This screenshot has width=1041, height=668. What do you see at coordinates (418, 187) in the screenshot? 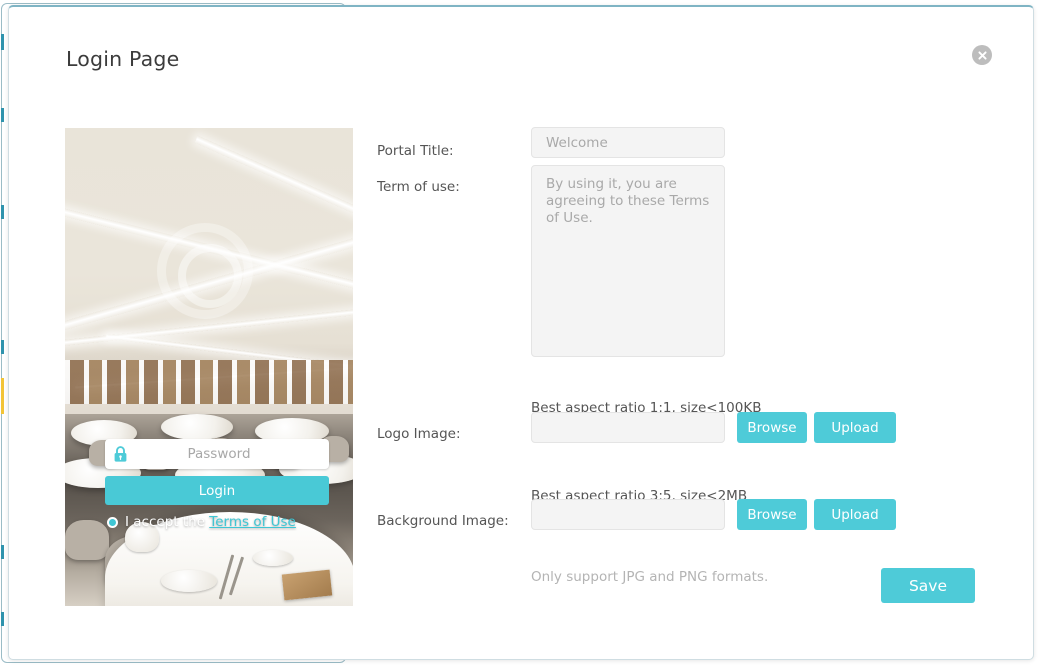
I see `term-of-use-label: Term of use:` at bounding box center [418, 187].